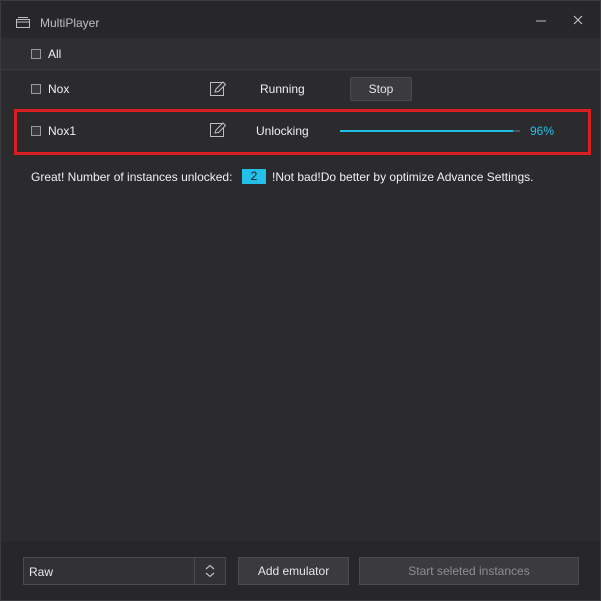  What do you see at coordinates (541, 20) in the screenshot?
I see `minimize-icon` at bounding box center [541, 20].